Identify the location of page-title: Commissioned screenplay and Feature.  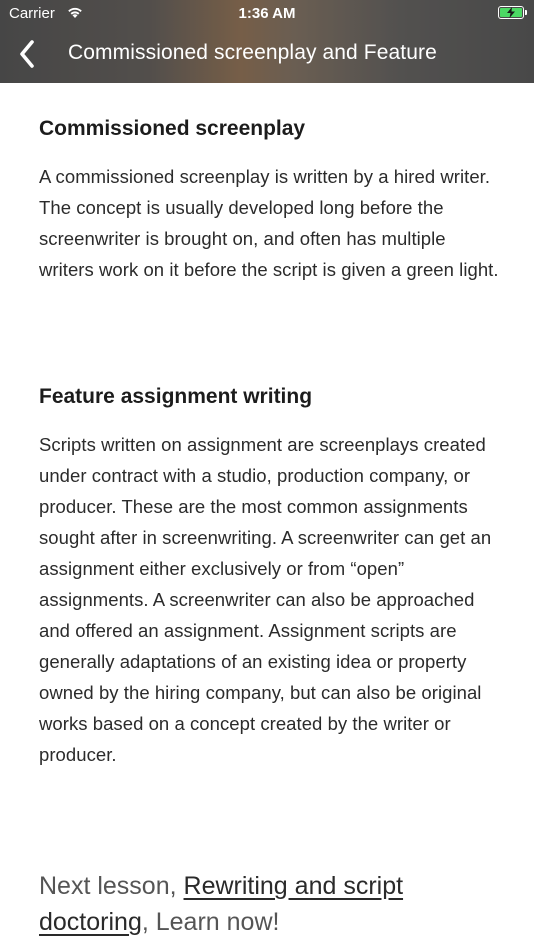
(252, 52).